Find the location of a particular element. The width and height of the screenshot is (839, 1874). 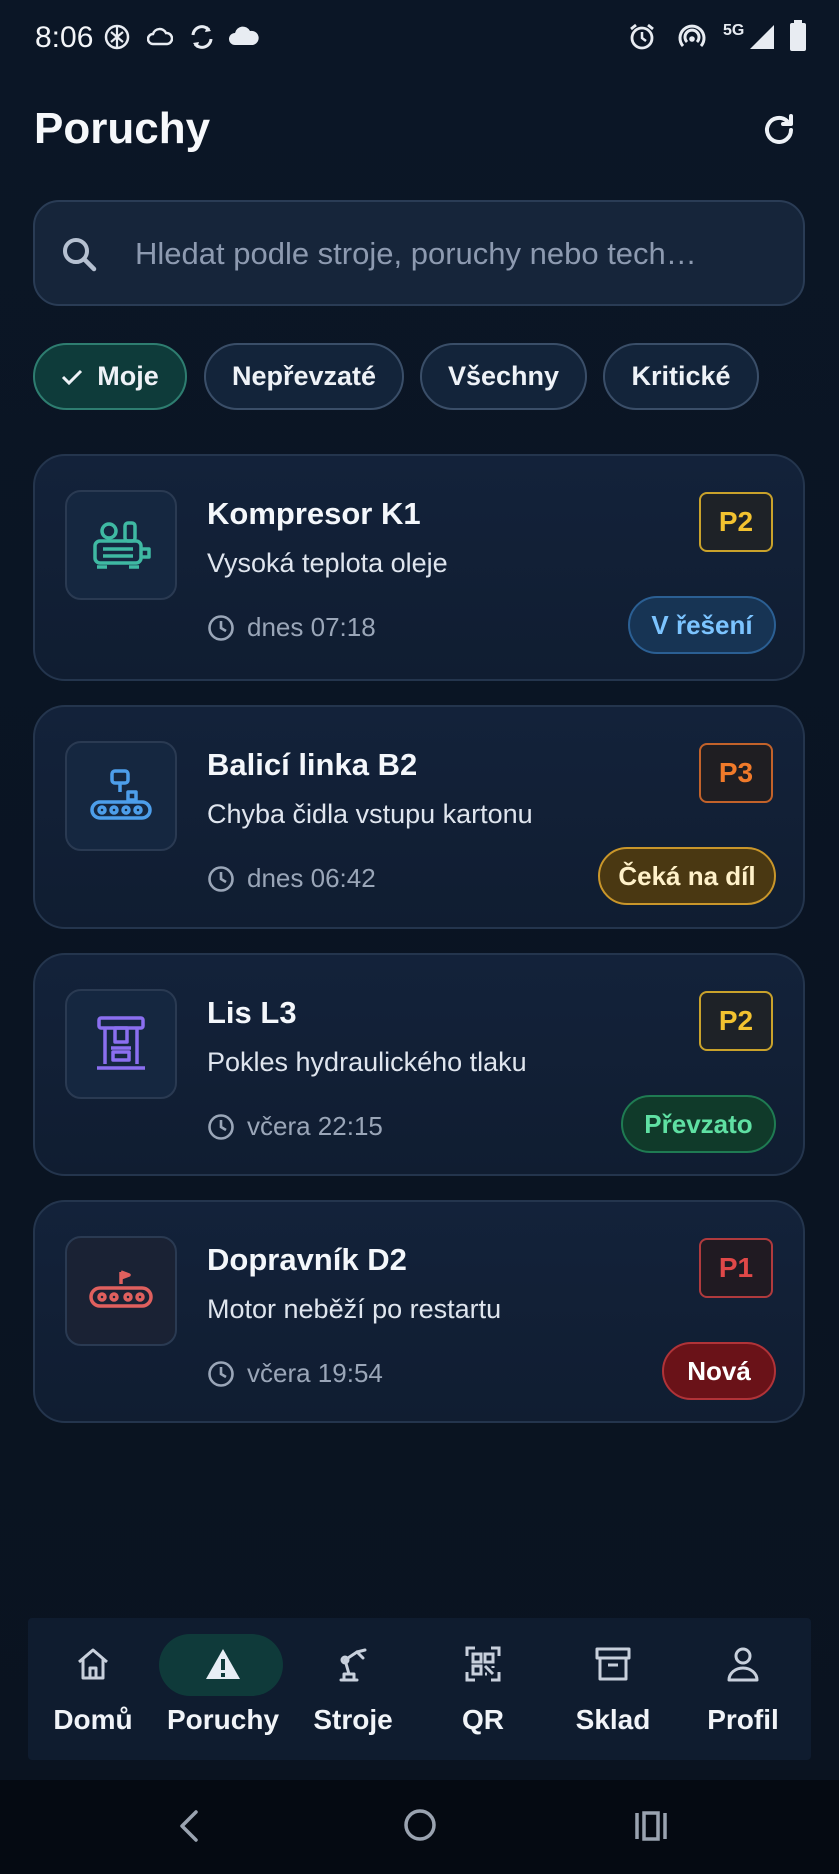

nav-item-faults: Poruchy is located at coordinates (223, 1689).